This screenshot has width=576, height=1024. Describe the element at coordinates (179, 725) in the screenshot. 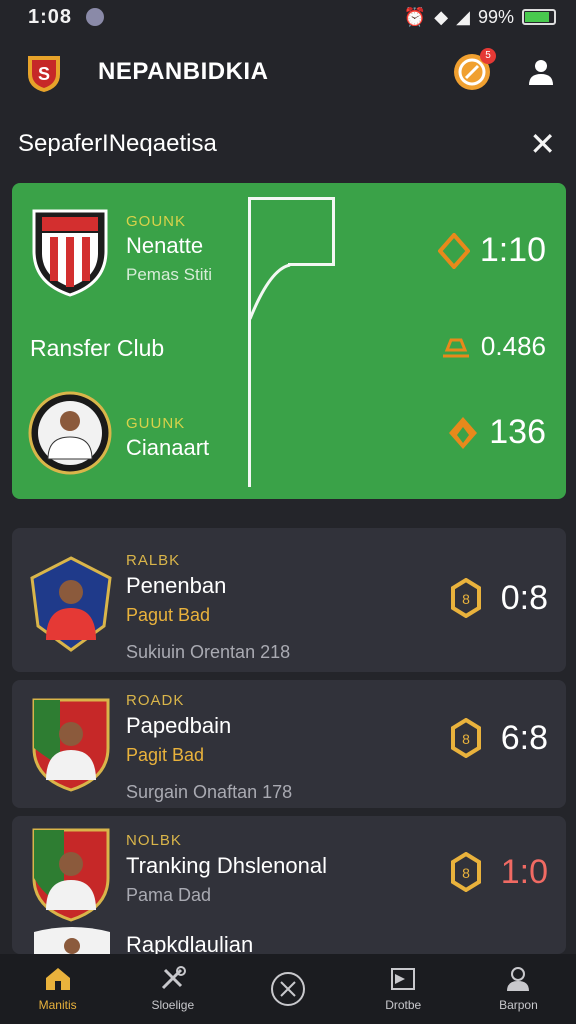

I see `card-name: Papedbain` at that location.